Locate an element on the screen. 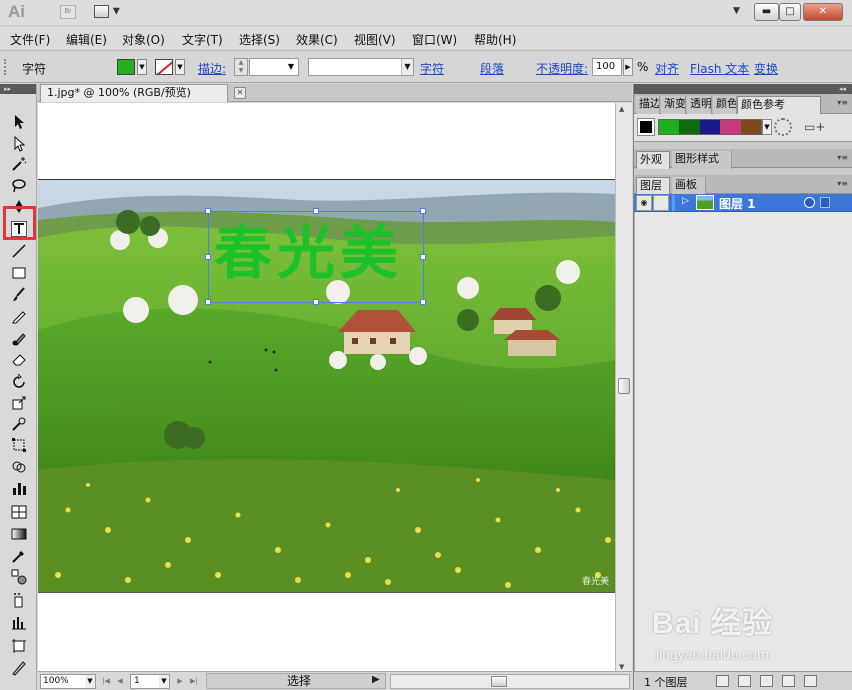 The image size is (852, 690). bbox-handle-br is located at coordinates (423, 302).